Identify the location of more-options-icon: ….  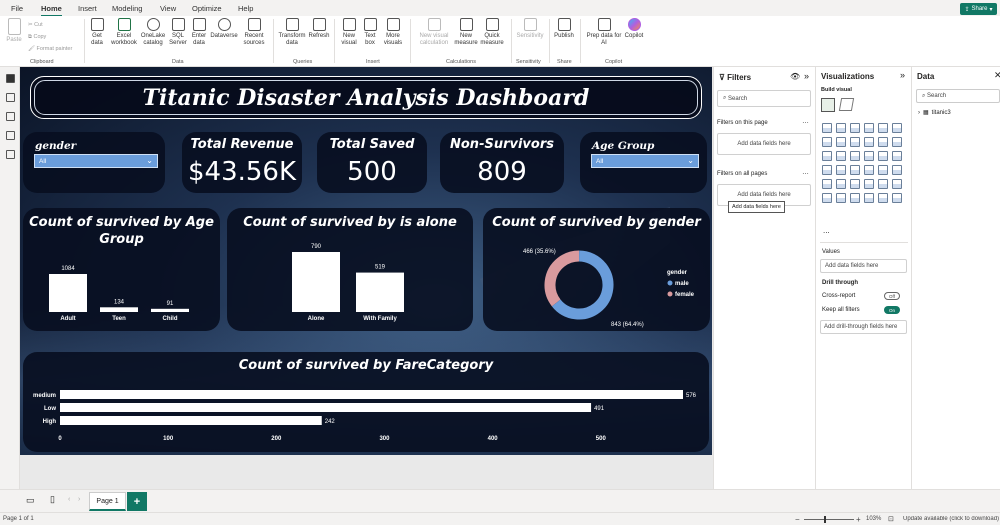
(805, 172).